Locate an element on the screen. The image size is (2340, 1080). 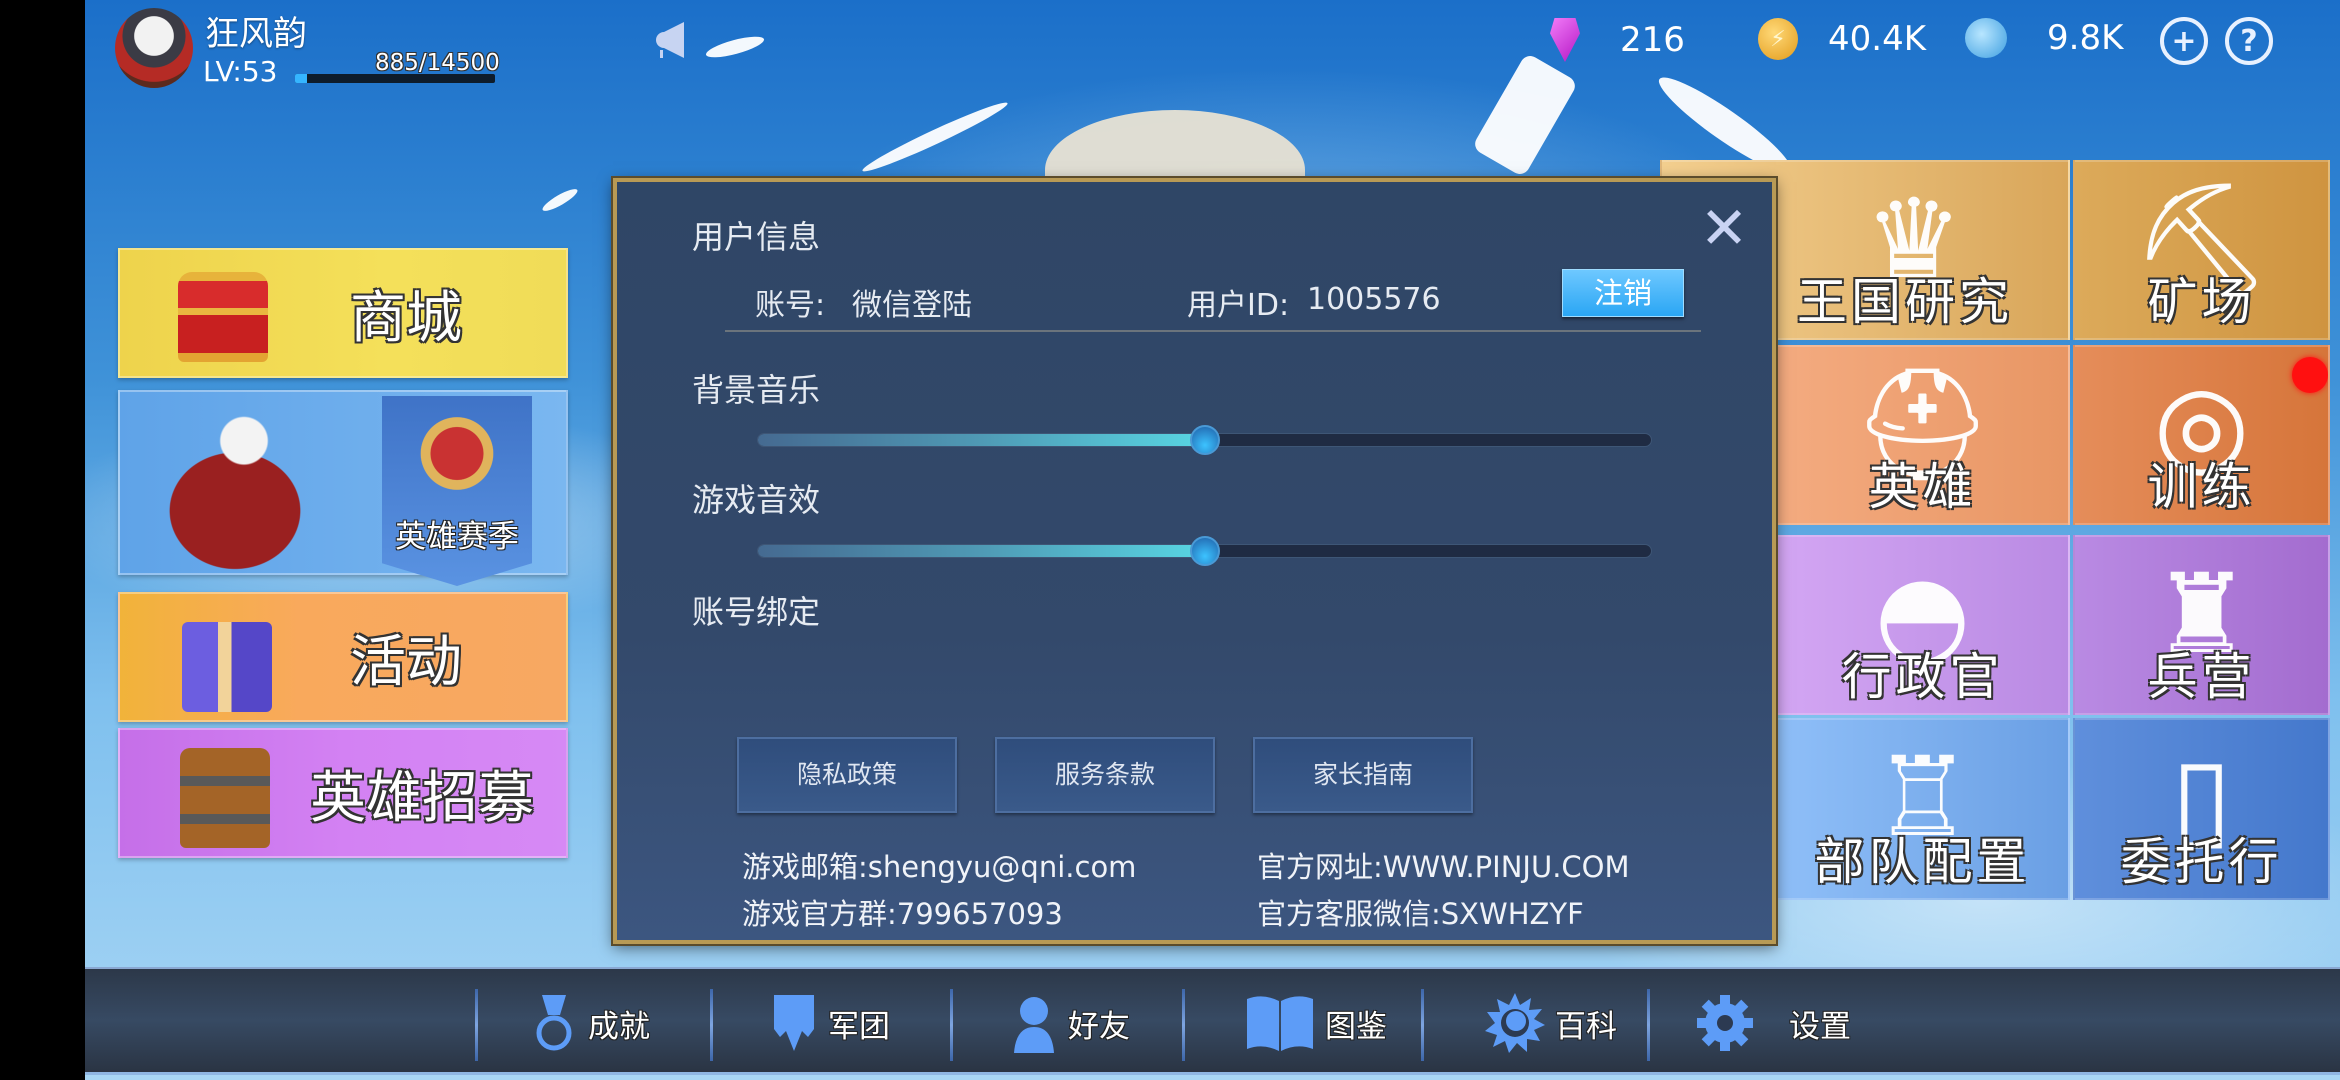
tile-label: 部队配置 is located at coordinates (1922, 862).